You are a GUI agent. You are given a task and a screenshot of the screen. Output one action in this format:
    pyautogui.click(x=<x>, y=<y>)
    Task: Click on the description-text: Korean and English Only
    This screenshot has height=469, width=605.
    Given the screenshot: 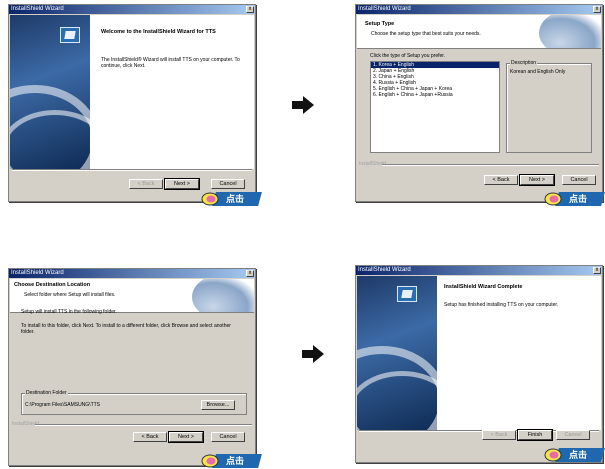 What is the action you would take?
    pyautogui.click(x=538, y=72)
    